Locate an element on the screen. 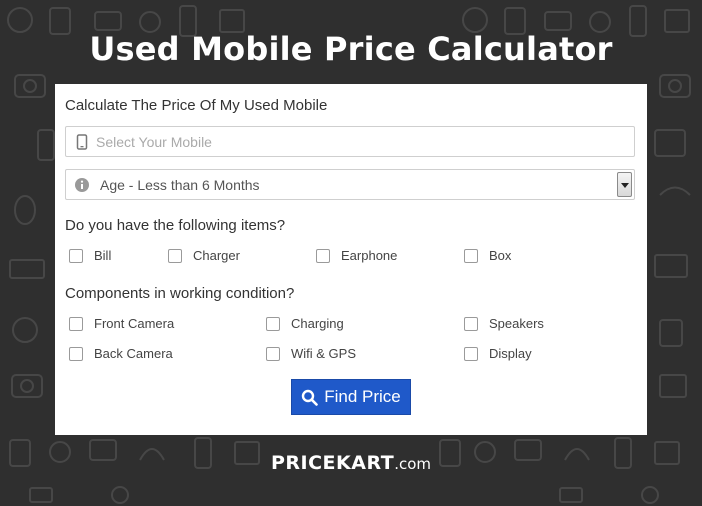 The height and width of the screenshot is (506, 702). checkbox-label: Wifi & GPS is located at coordinates (324, 353).